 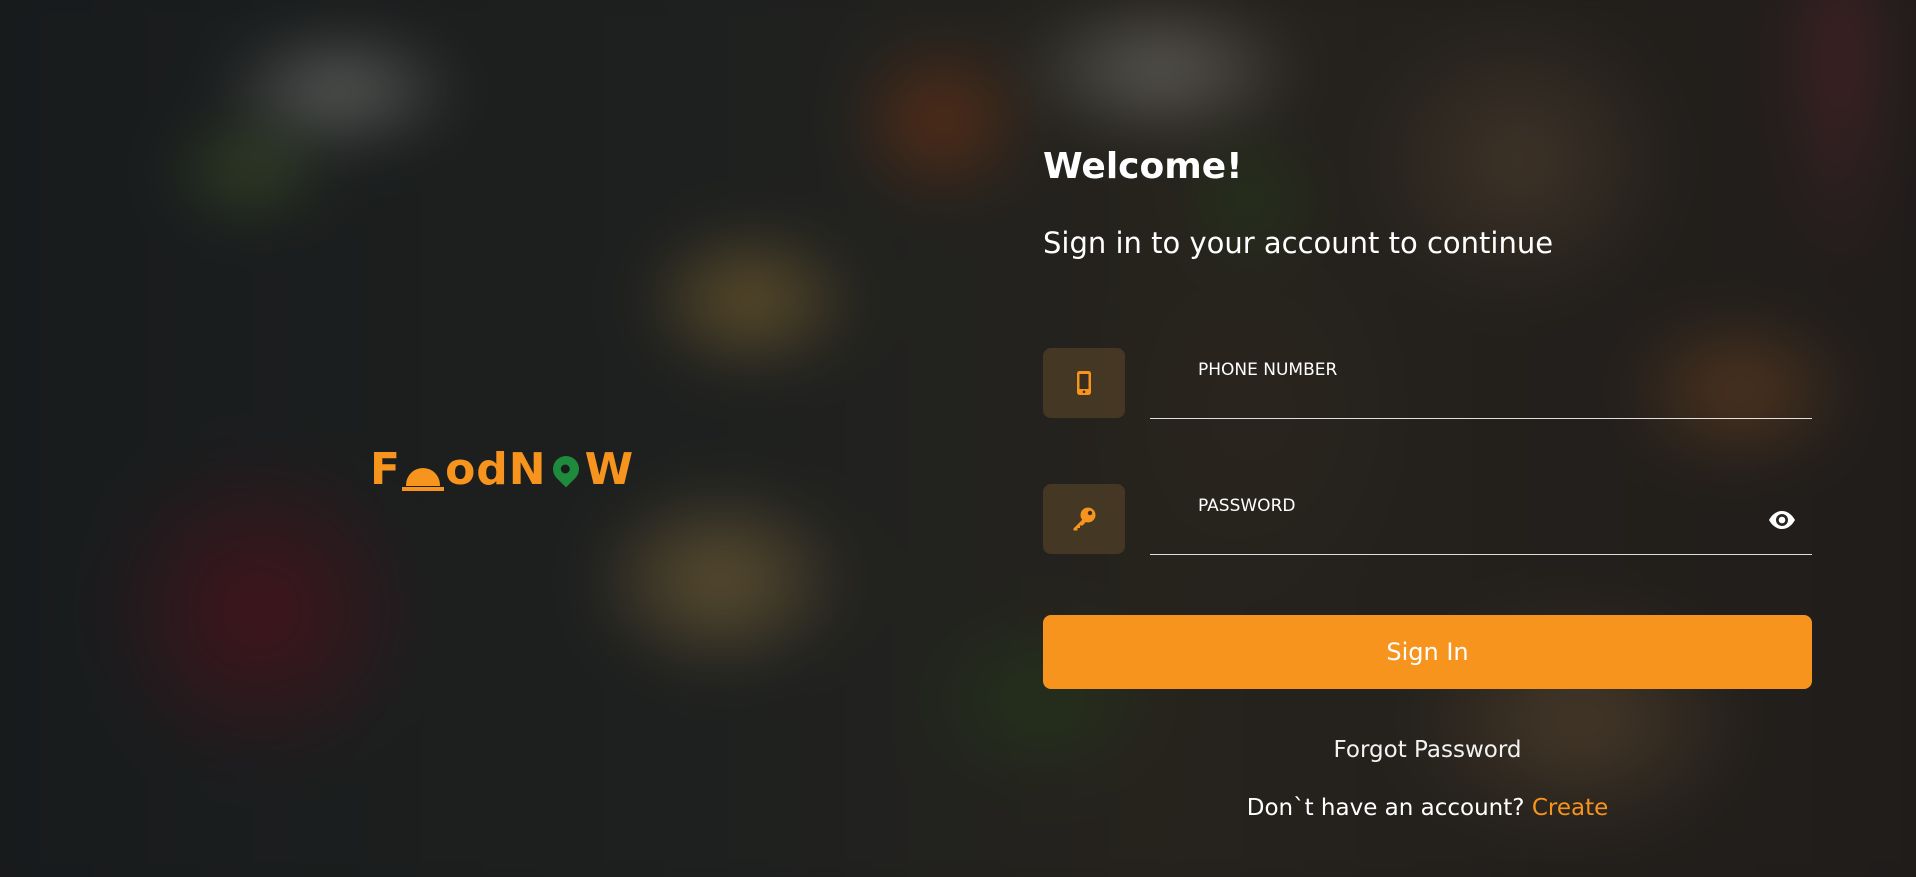 What do you see at coordinates (496, 469) in the screenshot?
I see `logo-letters: odN` at bounding box center [496, 469].